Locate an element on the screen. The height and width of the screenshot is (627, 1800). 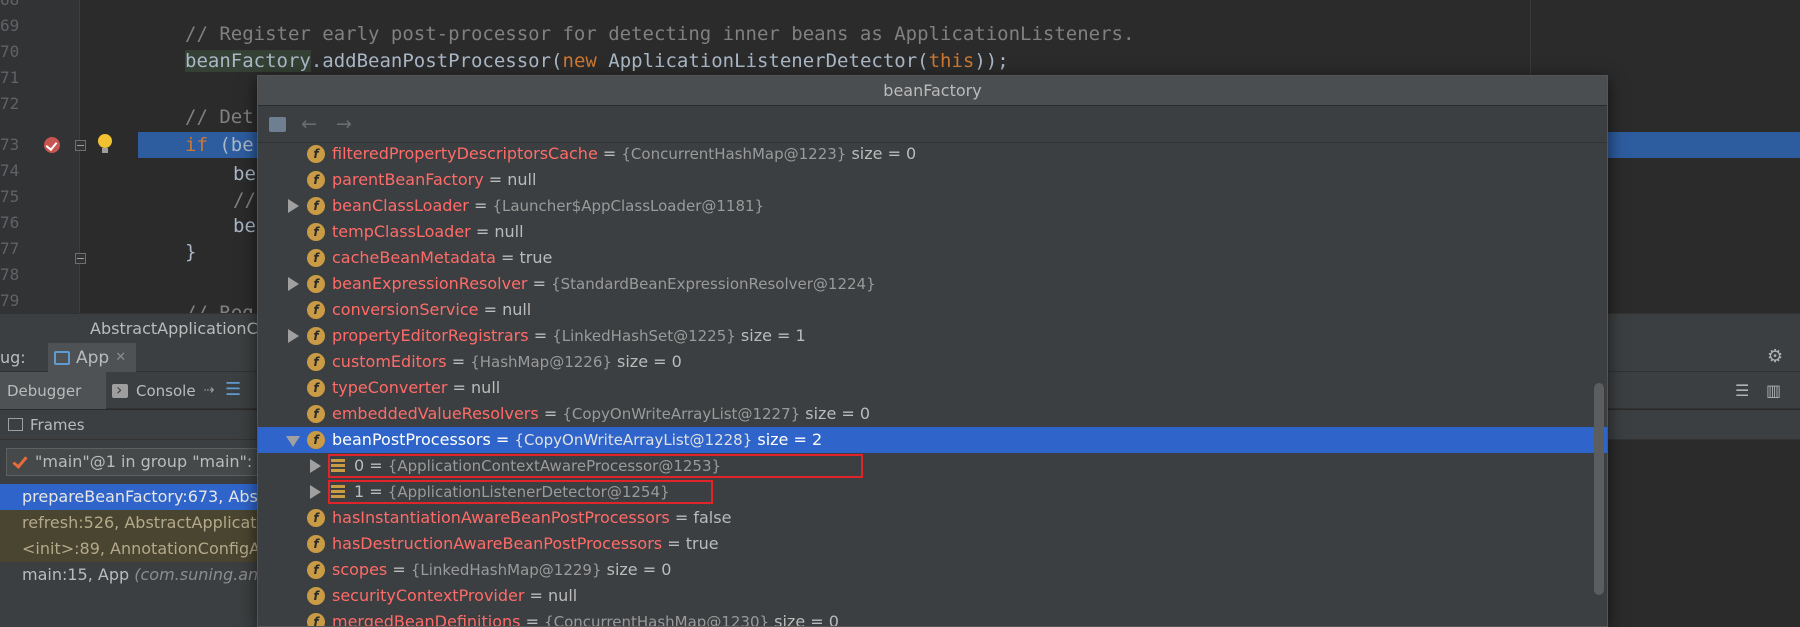
field-name: mergedBeanDefinitions is located at coordinates (426, 619).